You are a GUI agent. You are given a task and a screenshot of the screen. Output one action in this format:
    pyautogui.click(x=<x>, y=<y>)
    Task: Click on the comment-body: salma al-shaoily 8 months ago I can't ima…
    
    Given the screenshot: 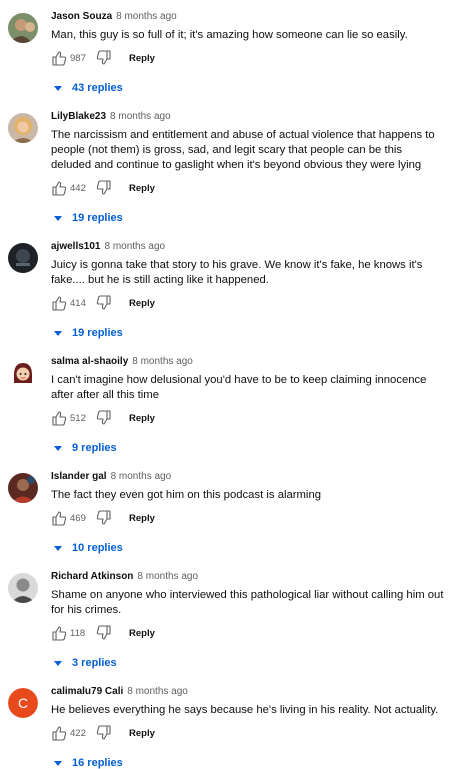 What is the action you would take?
    pyautogui.click(x=248, y=404)
    